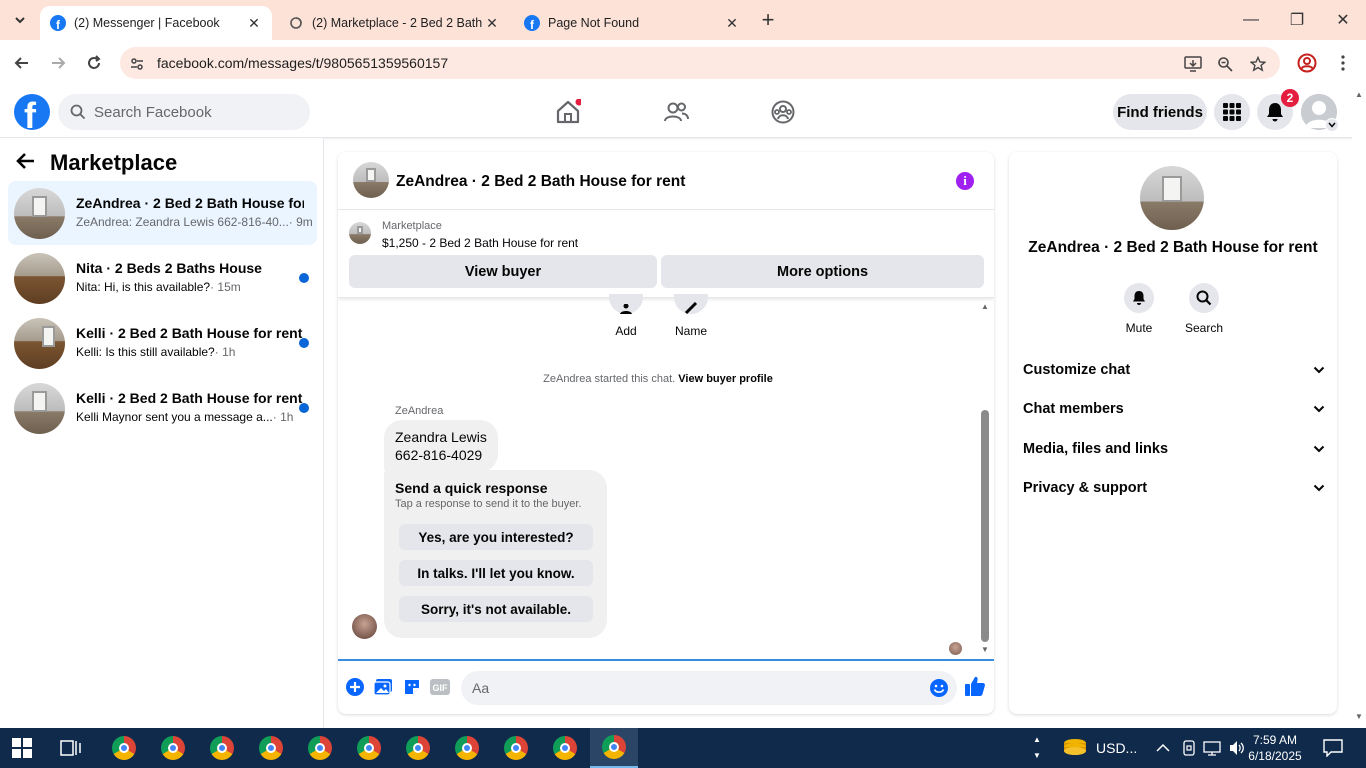 The width and height of the screenshot is (1366, 768). What do you see at coordinates (939, 688) in the screenshot?
I see `emoji-icon` at bounding box center [939, 688].